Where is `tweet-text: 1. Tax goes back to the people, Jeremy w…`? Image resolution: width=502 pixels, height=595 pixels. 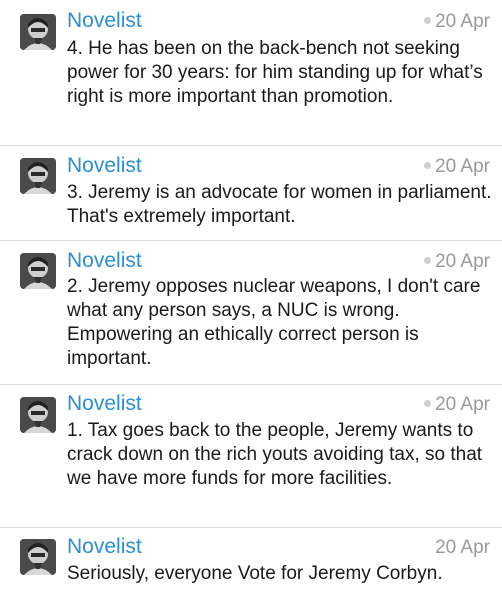 tweet-text: 1. Tax goes back to the people, Jeremy w… is located at coordinates (275, 454).